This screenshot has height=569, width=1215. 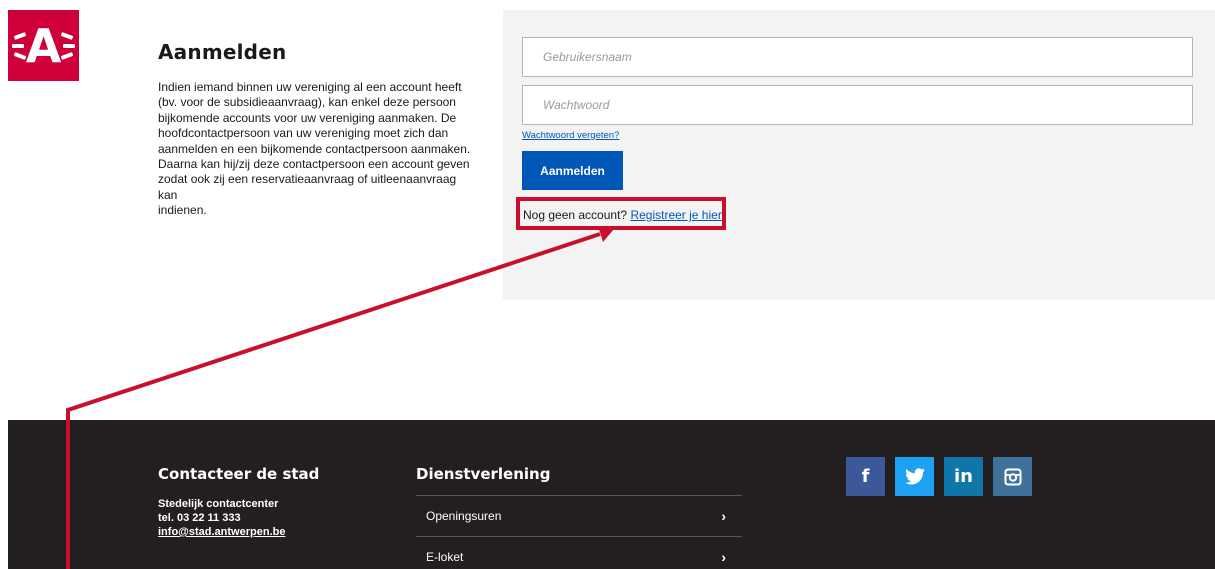 What do you see at coordinates (483, 474) in the screenshot?
I see `footer-services-heading: Dienstverlening` at bounding box center [483, 474].